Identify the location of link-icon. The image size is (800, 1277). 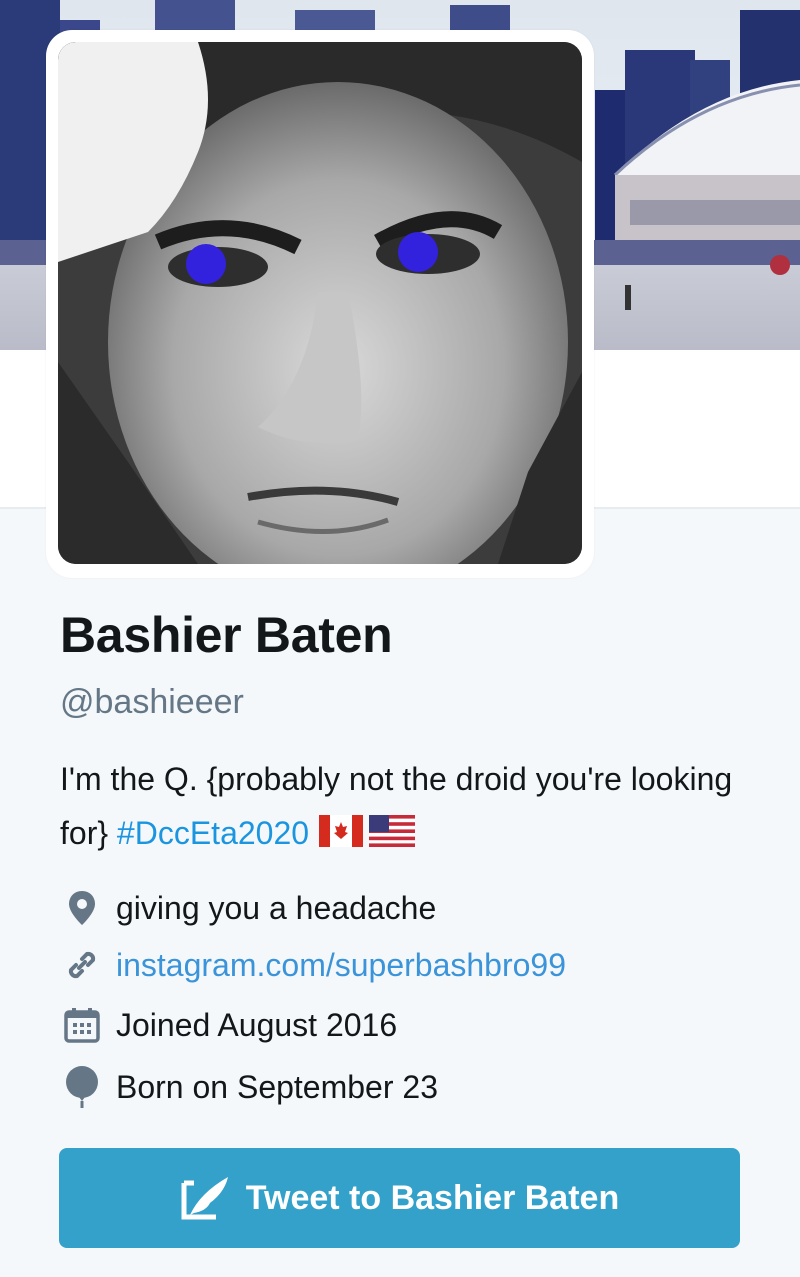
(82, 965).